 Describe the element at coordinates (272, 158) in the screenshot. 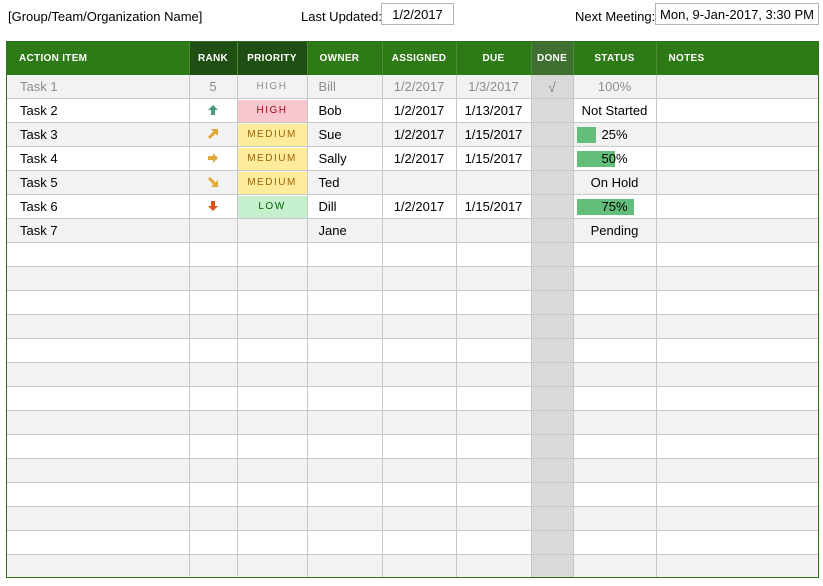

I see `priority-cell: MEDIUM` at that location.